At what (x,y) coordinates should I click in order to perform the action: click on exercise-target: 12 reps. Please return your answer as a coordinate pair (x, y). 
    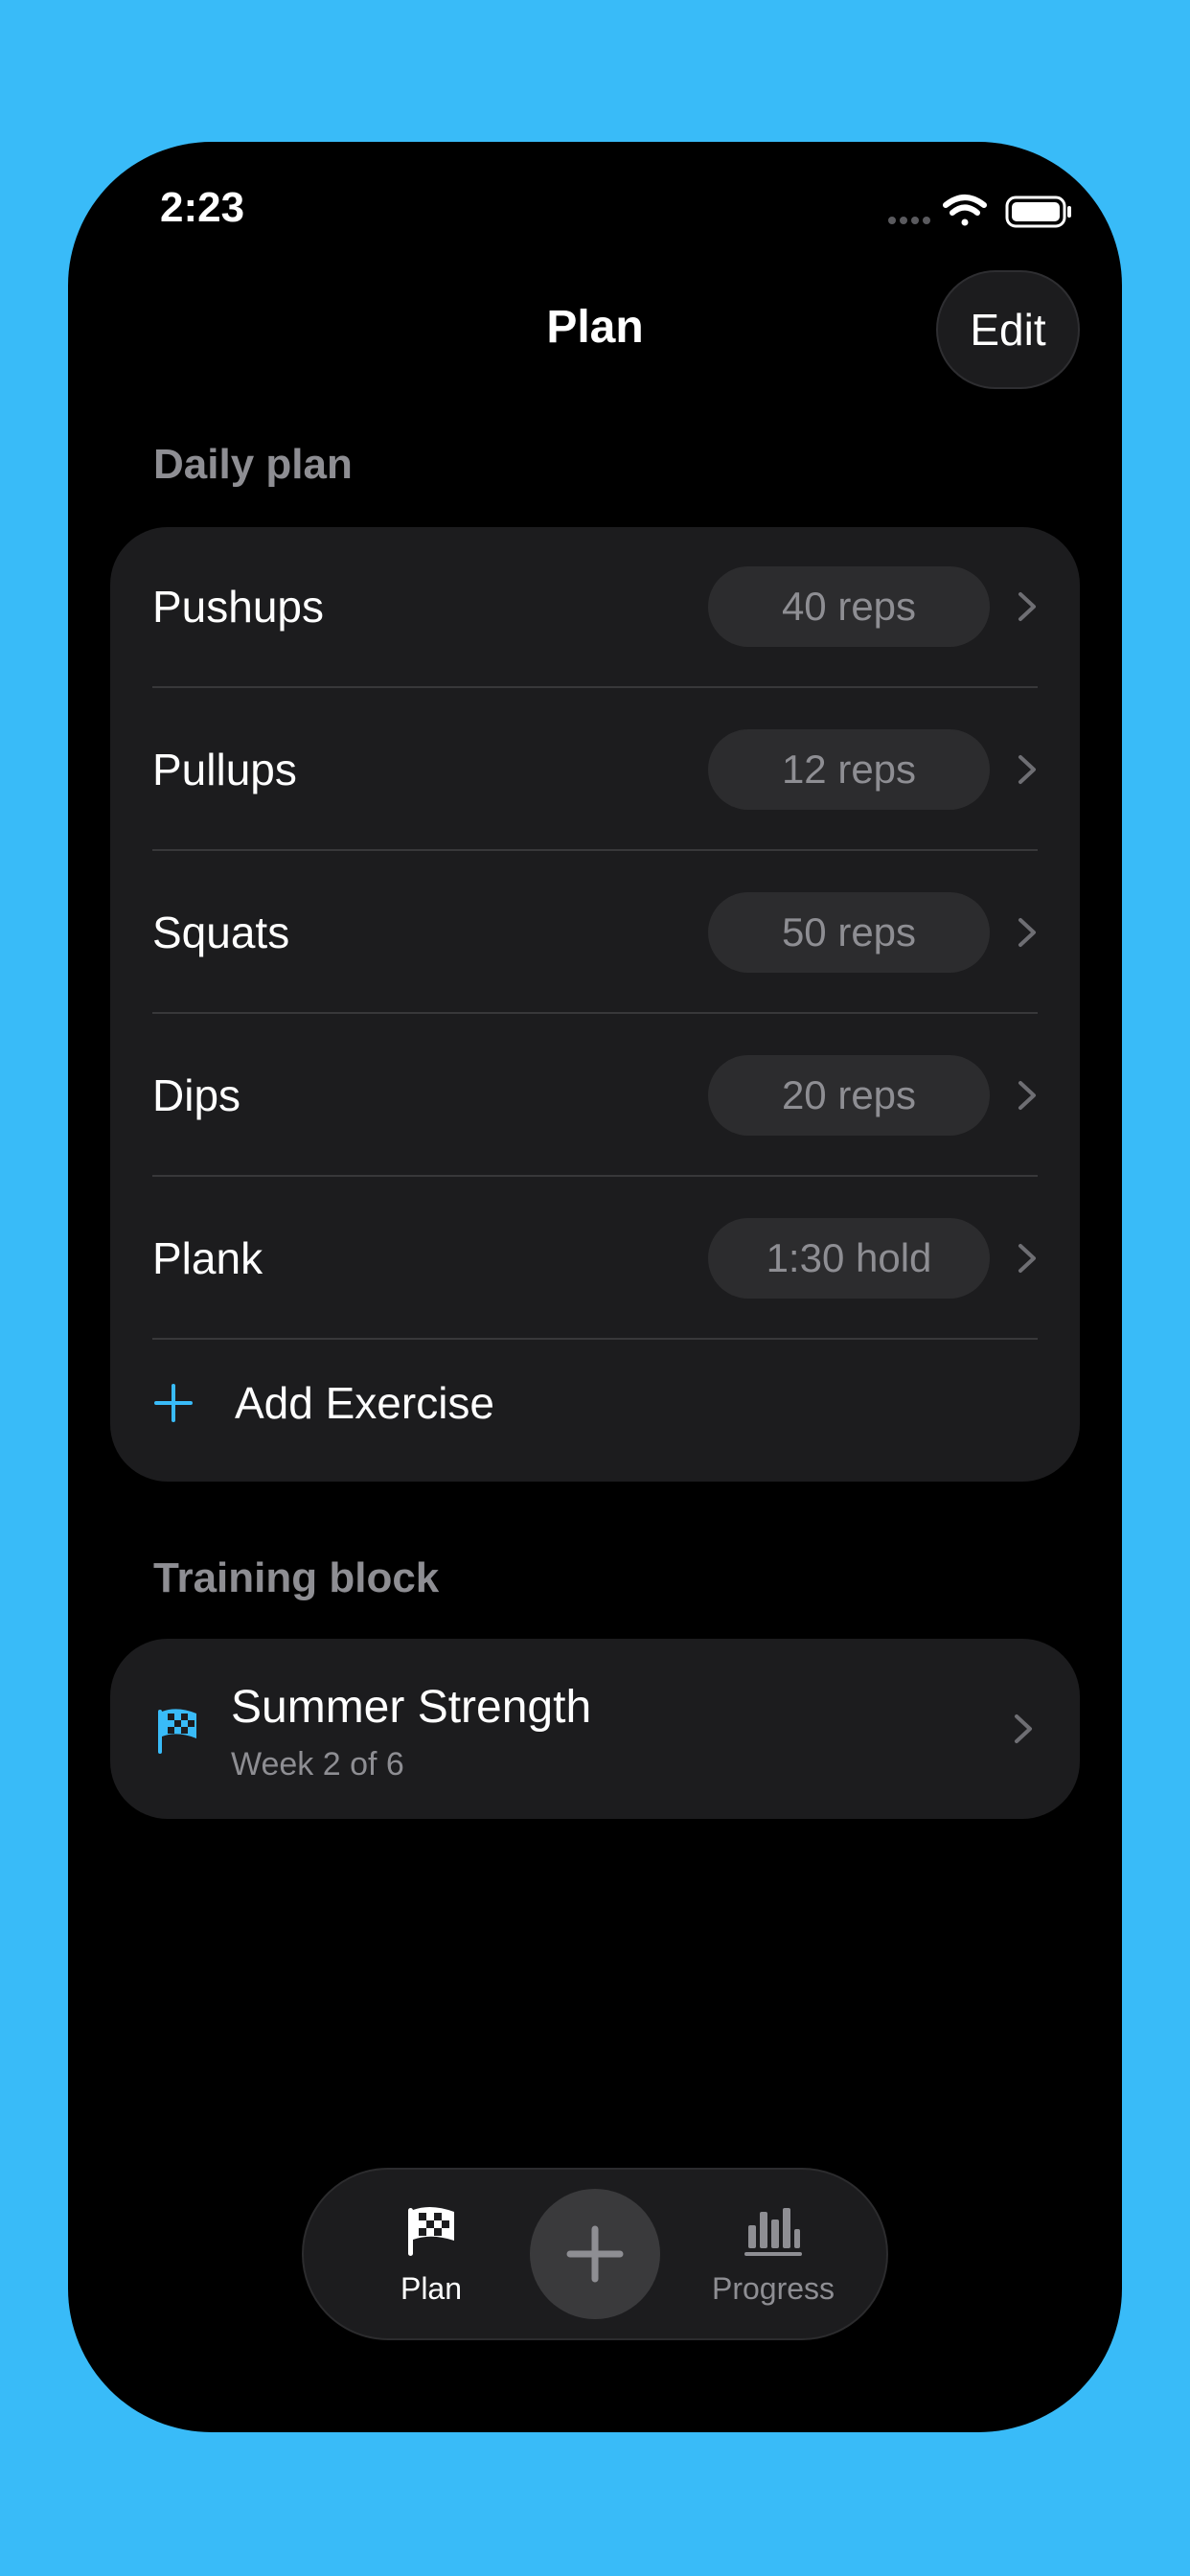
    Looking at the image, I should click on (849, 769).